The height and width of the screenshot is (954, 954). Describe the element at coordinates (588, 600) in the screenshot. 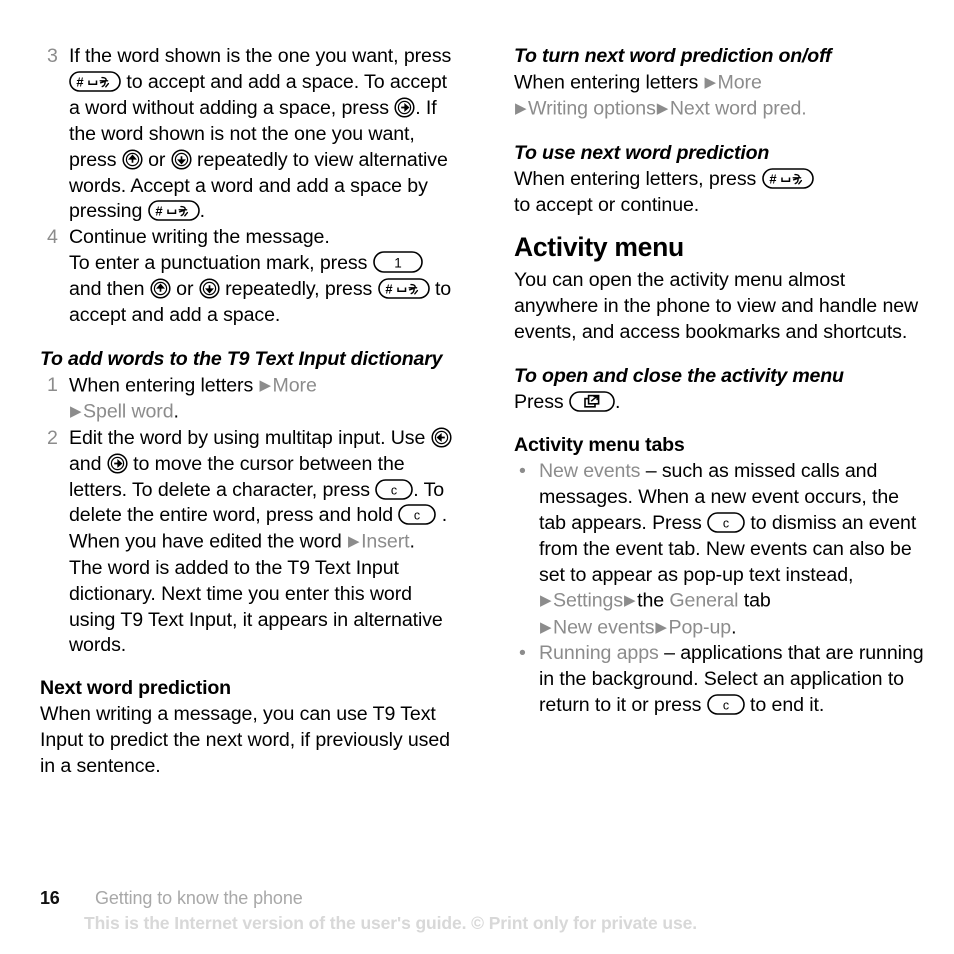

I see `menu-term: Settings` at that location.